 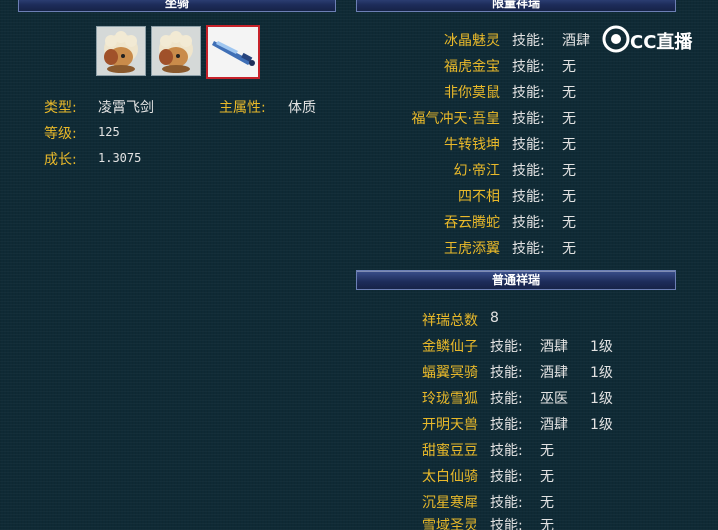 What do you see at coordinates (359, 41) in the screenshot?
I see `limited-row: 冰晶魅灵 技能: 酒肆` at bounding box center [359, 41].